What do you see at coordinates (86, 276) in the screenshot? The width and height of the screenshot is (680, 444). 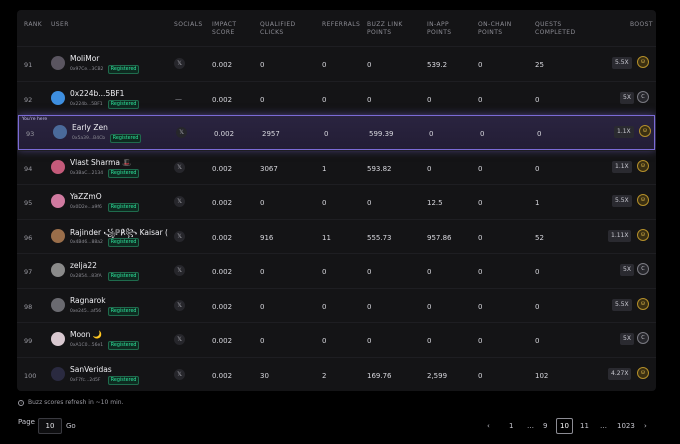 I see `wallet-address: 0x2854...83fA` at bounding box center [86, 276].